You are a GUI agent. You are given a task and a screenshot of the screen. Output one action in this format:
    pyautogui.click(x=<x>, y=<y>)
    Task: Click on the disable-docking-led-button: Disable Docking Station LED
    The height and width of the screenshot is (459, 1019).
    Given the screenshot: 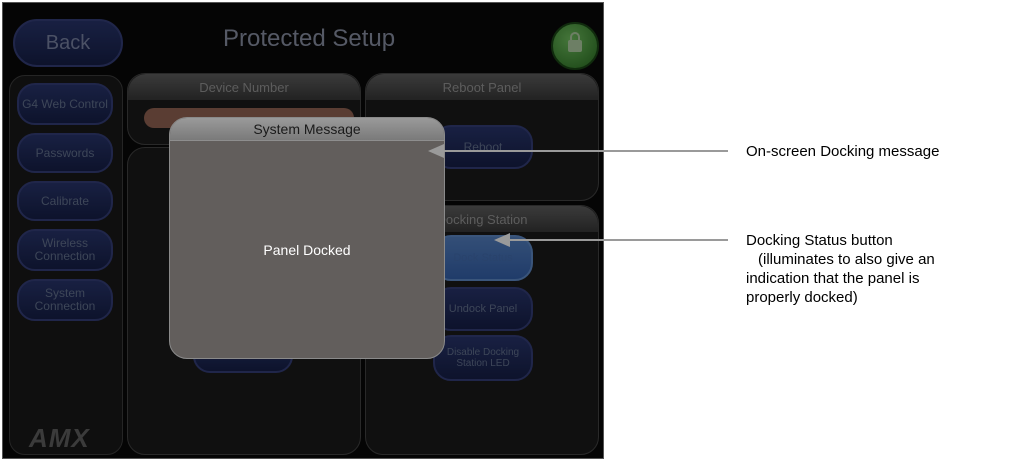 What is the action you would take?
    pyautogui.click(x=483, y=358)
    